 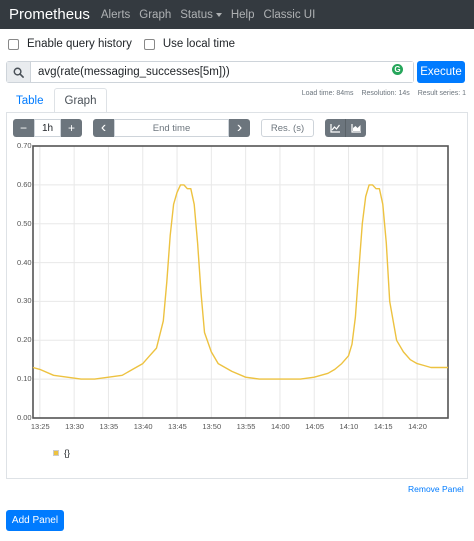 What do you see at coordinates (61, 453) in the screenshot?
I see `graph-legend: {}` at bounding box center [61, 453].